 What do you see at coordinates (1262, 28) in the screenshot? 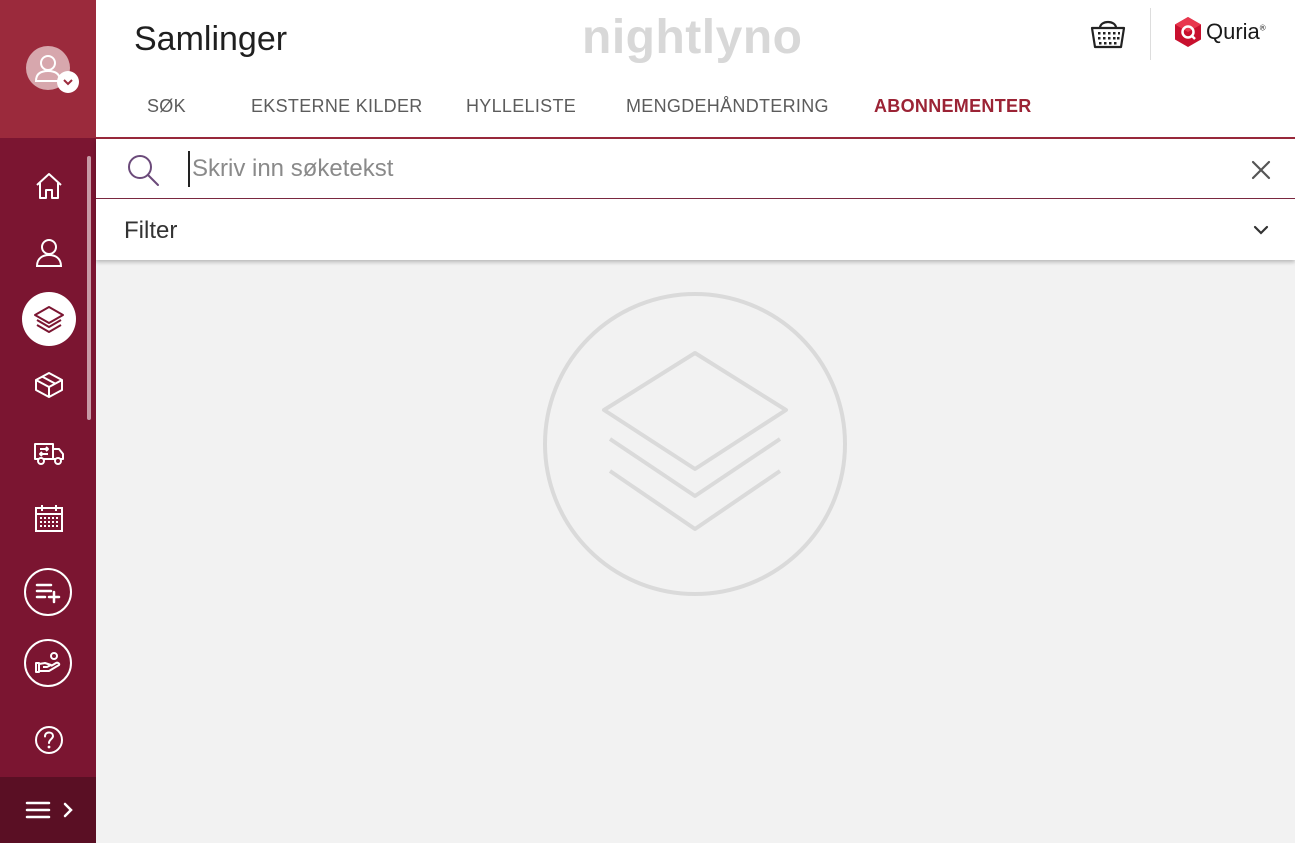
I see `brand-mark: ®` at bounding box center [1262, 28].